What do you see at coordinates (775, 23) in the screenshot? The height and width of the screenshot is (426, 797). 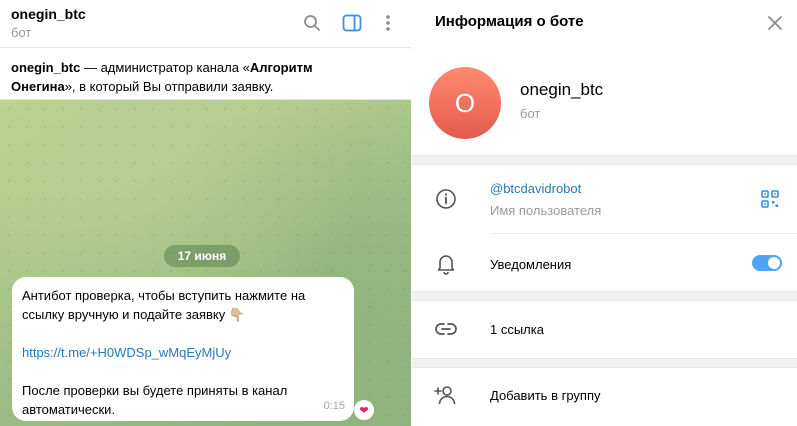 I see `close-icon` at bounding box center [775, 23].